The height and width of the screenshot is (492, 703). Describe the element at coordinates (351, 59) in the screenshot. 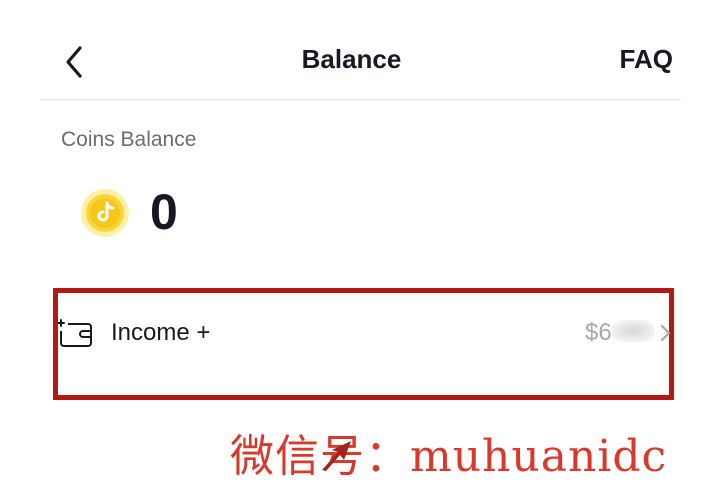

I see `page-title: Balance` at that location.